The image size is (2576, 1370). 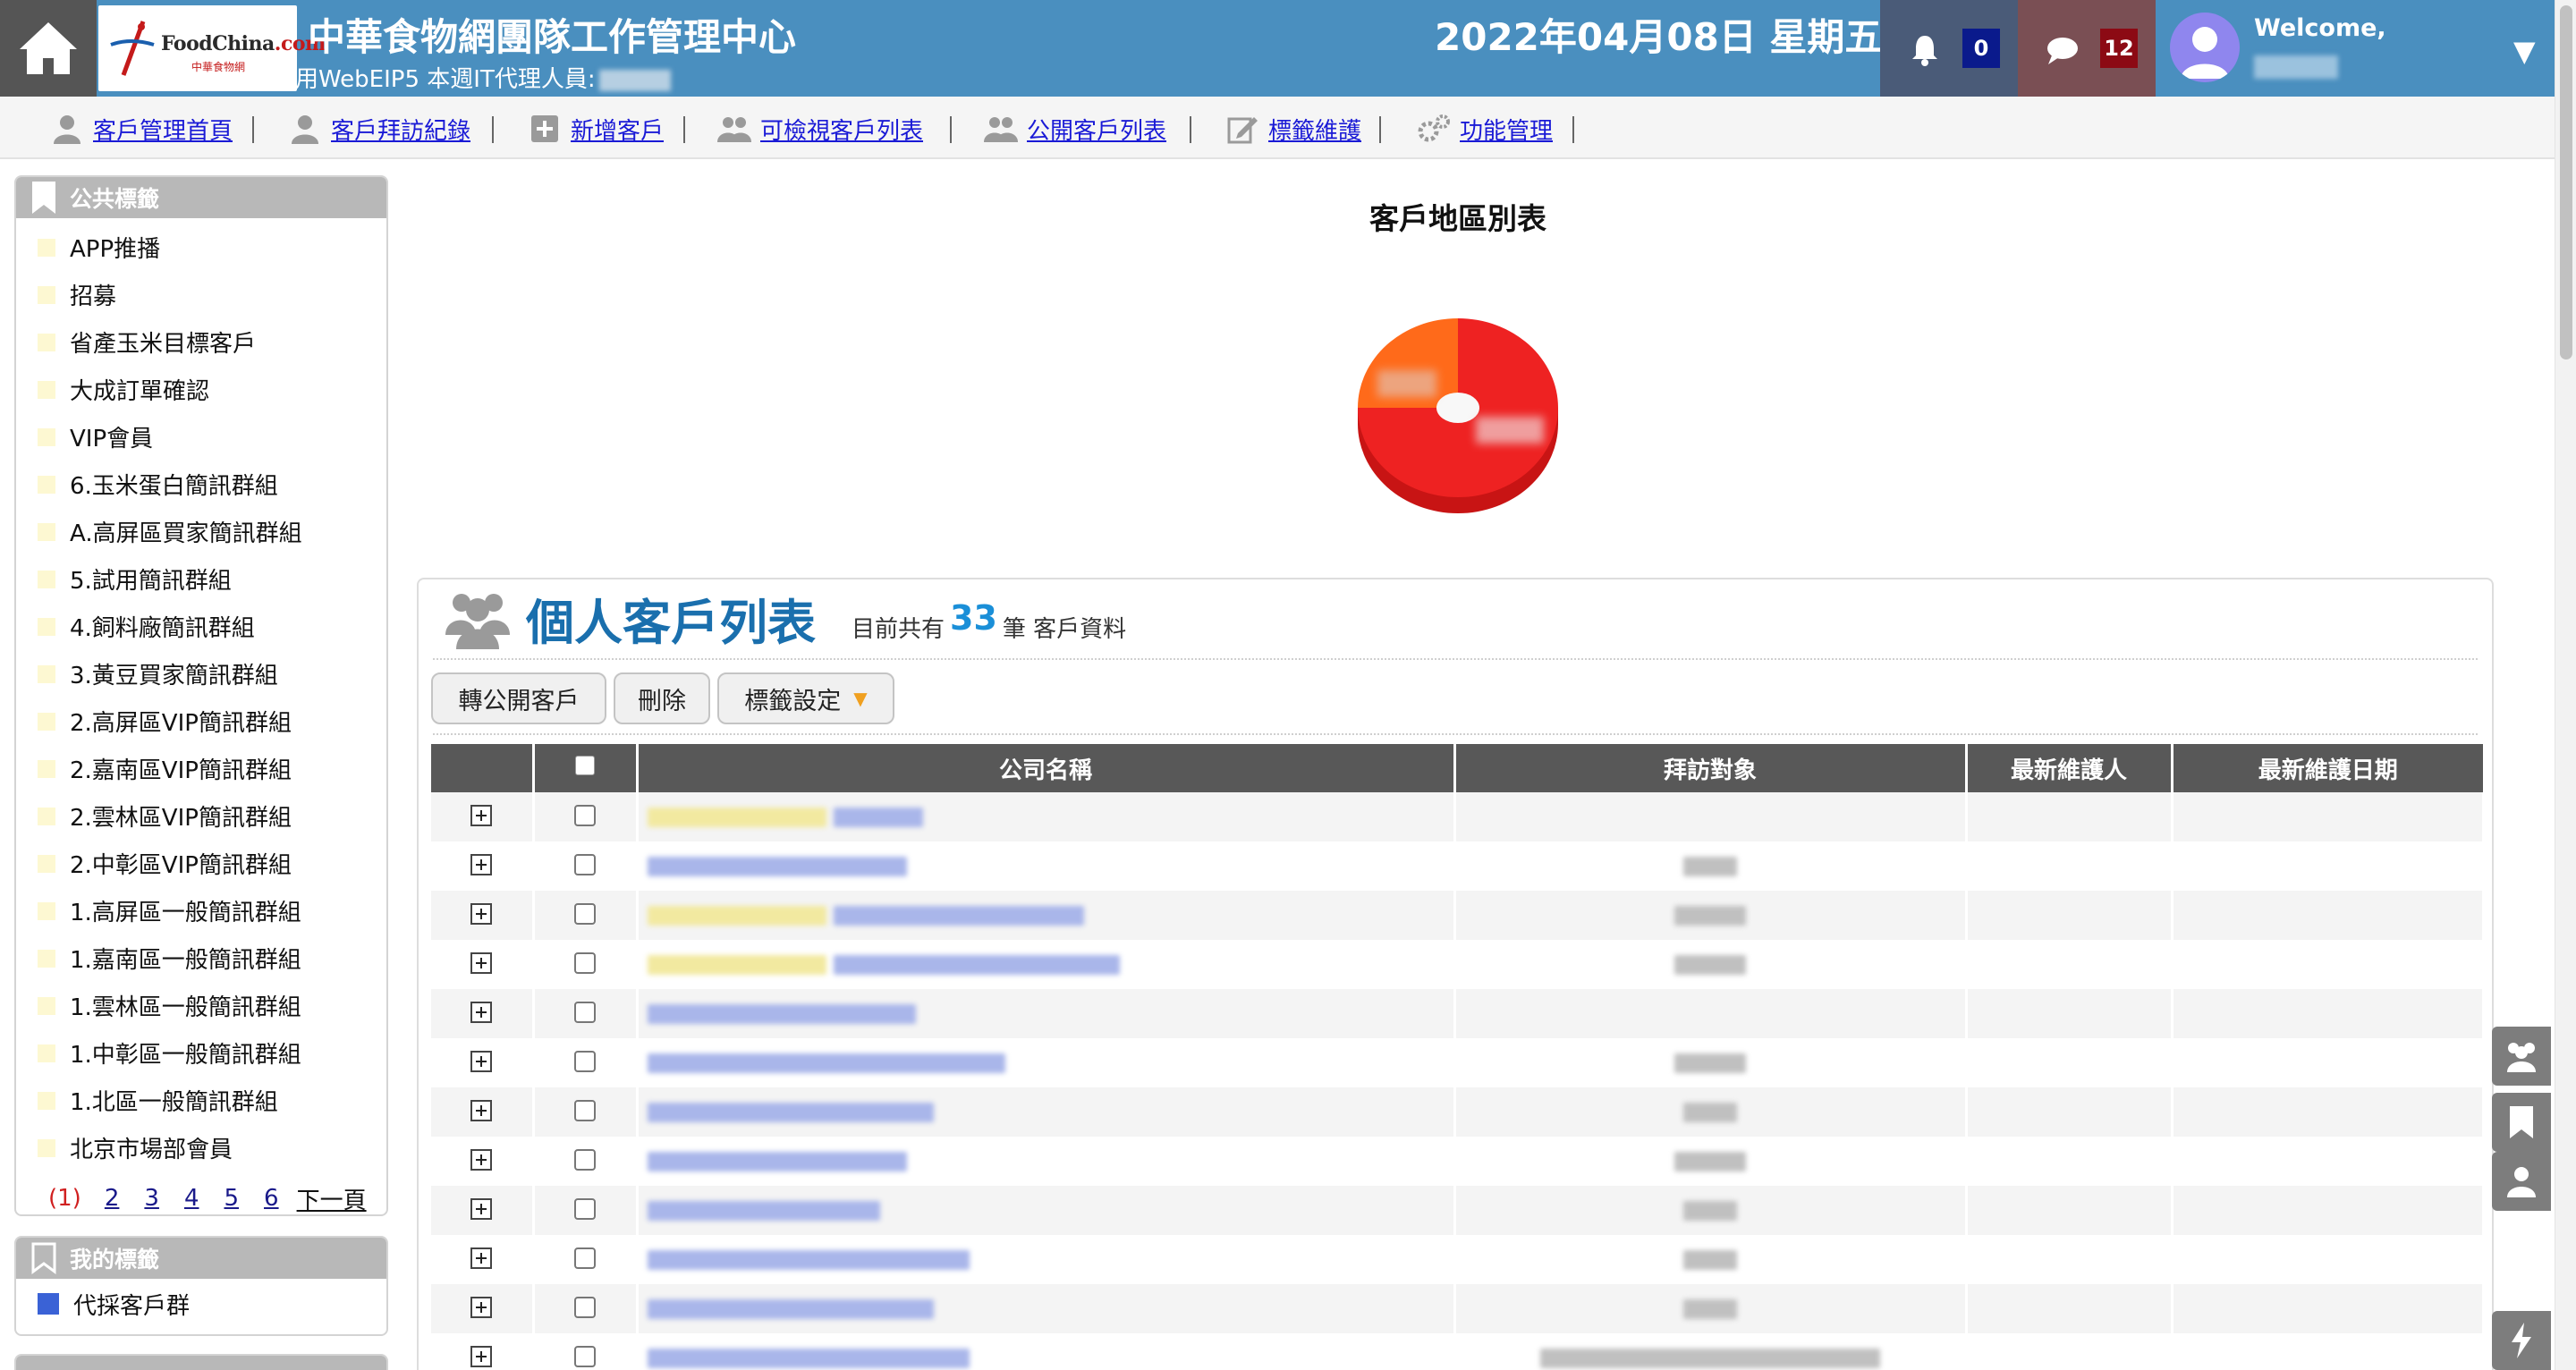 I want to click on nav-tag-maintenance: 標籤維護, so click(x=1293, y=129).